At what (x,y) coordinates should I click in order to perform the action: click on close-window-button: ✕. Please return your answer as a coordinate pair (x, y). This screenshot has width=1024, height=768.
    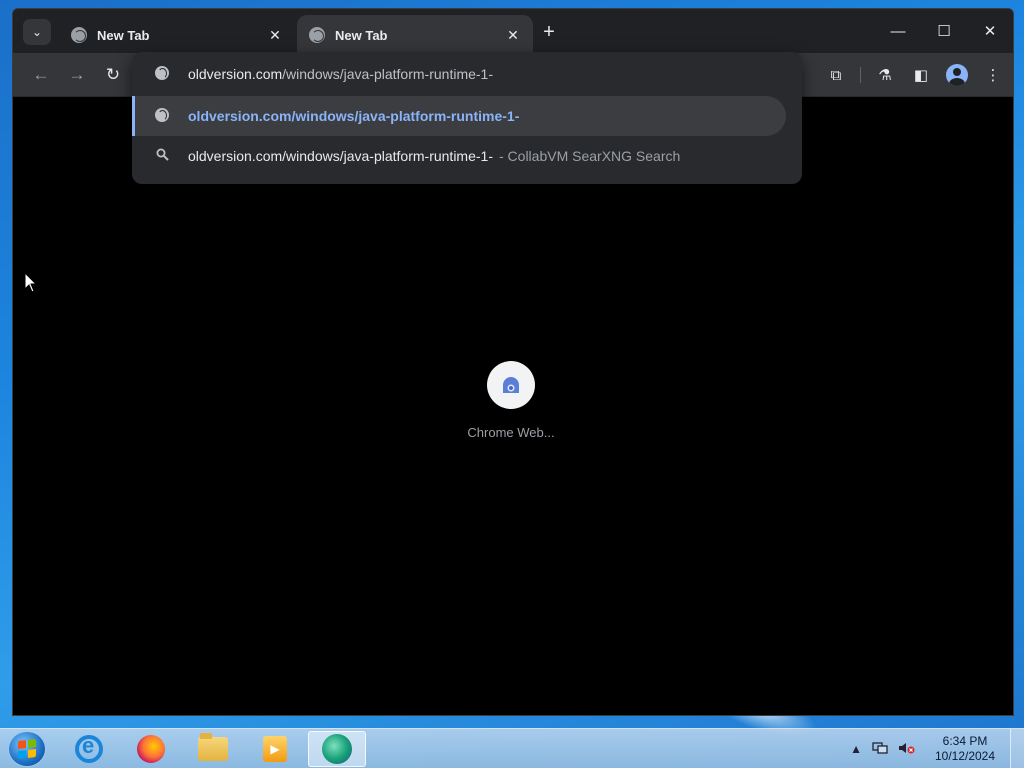
    Looking at the image, I should click on (990, 31).